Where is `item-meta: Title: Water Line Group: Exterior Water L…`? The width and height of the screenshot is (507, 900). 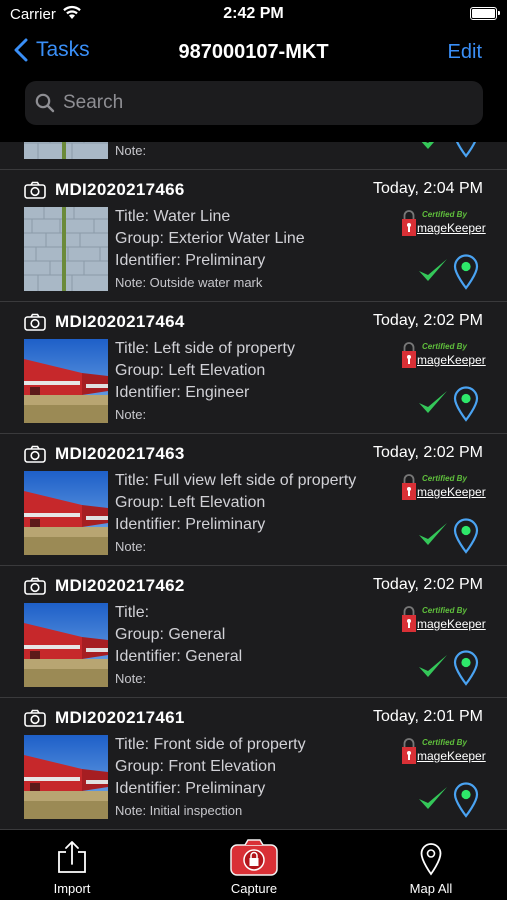
item-meta: Title: Water Line Group: Exterior Water L… is located at coordinates (210, 250).